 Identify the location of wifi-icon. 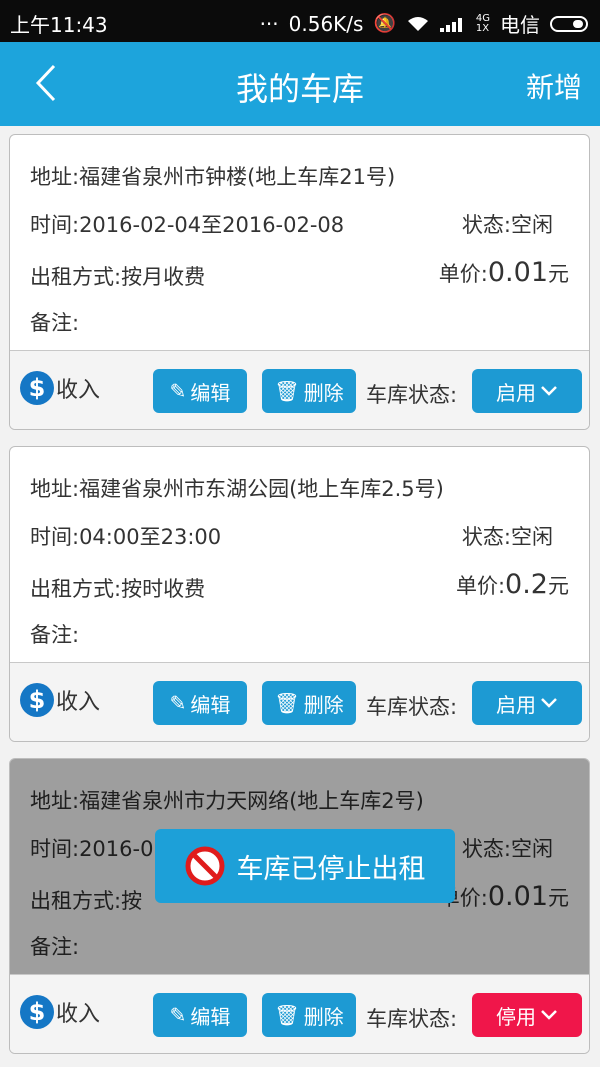
(417, 23).